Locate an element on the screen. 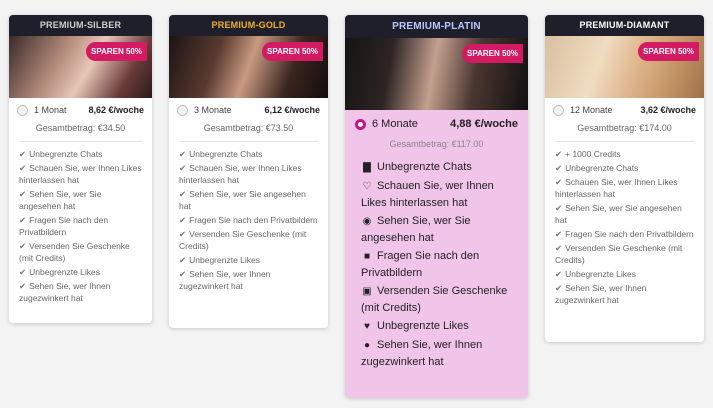 This screenshot has height=408, width=713. plan-term: 3 Monate is located at coordinates (213, 110).